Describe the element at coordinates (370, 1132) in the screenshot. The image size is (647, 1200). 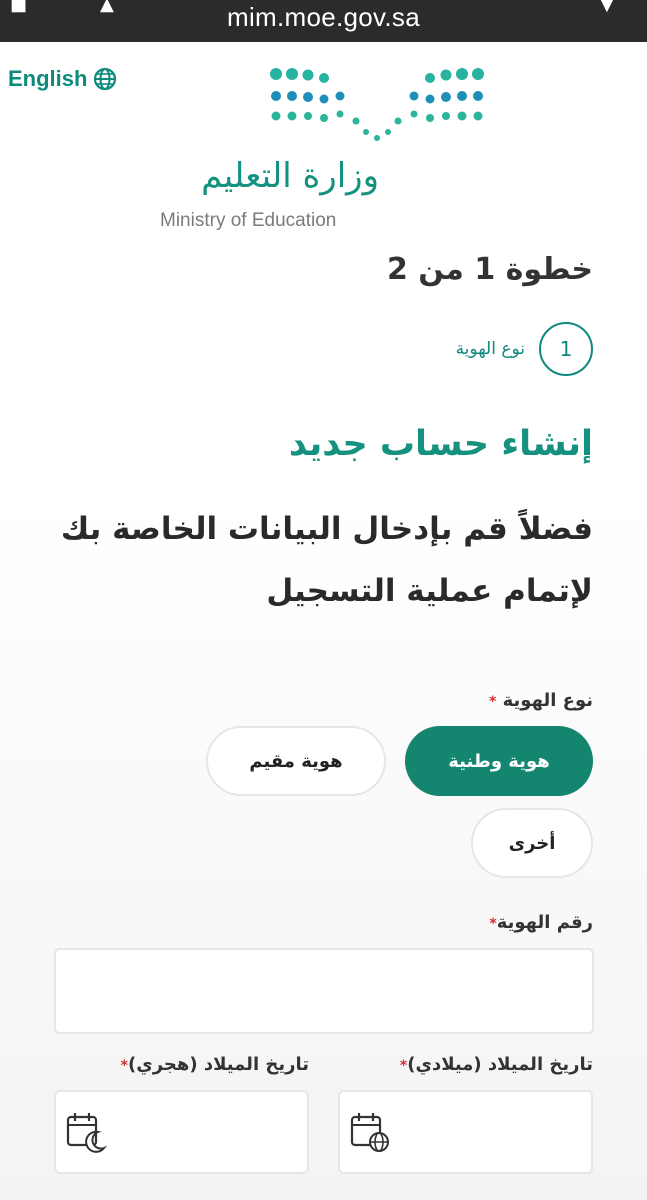
I see `calendar-globe-icon` at that location.